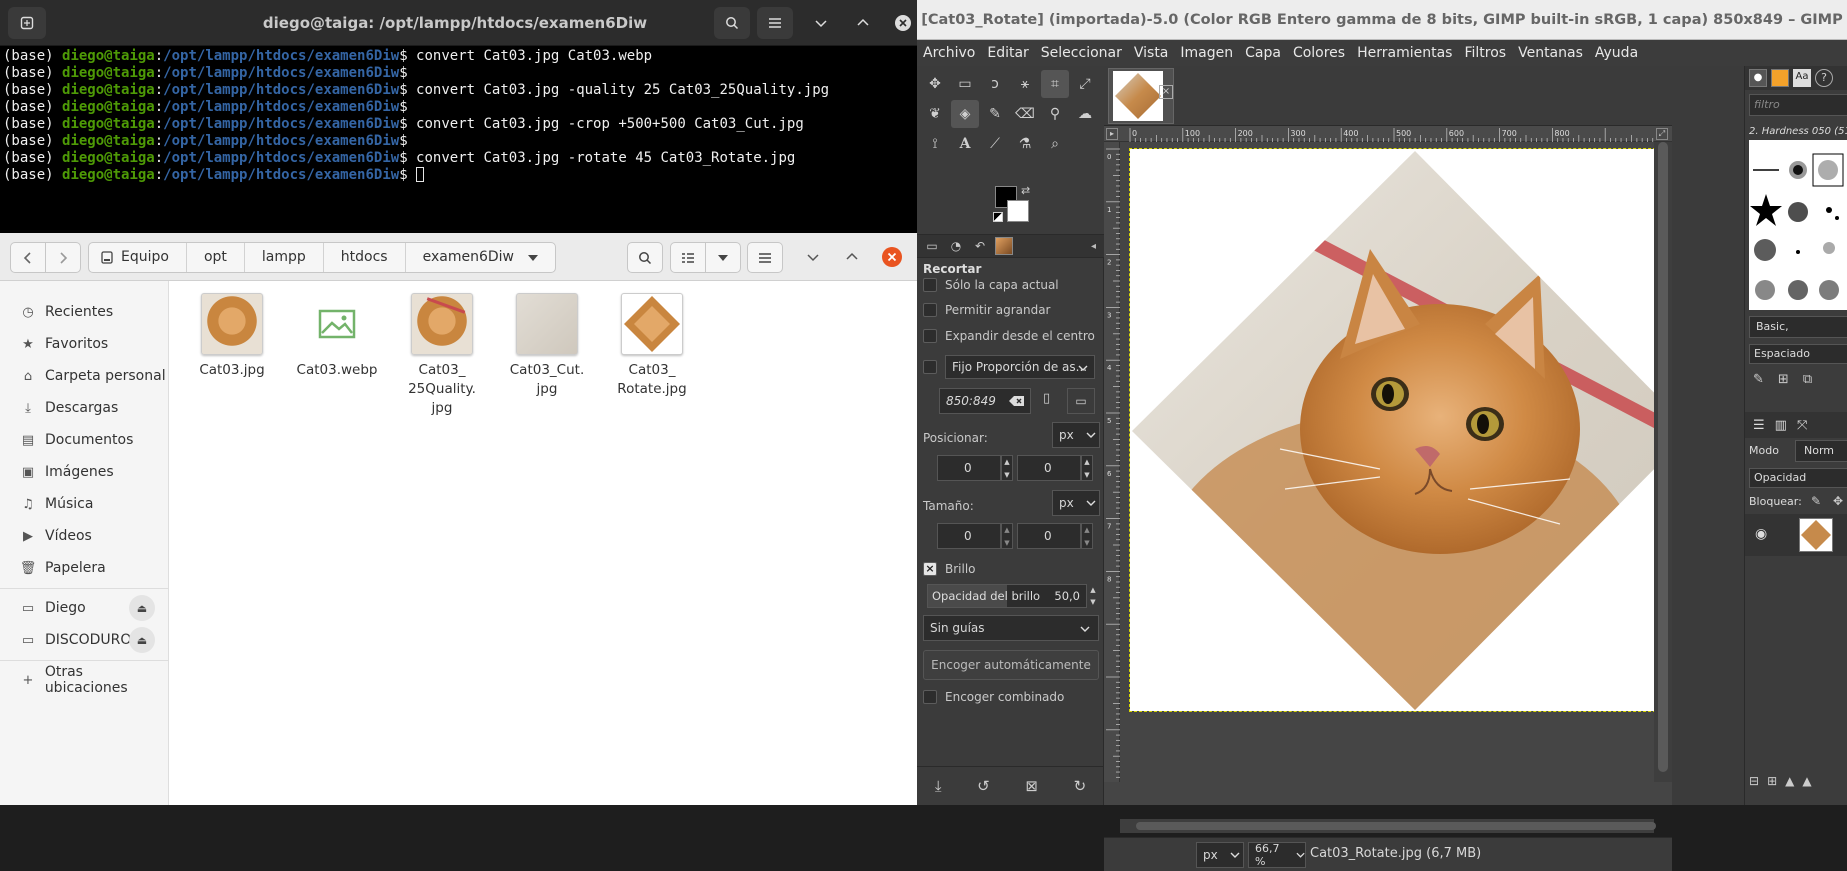 The image size is (1847, 871). What do you see at coordinates (1754, 781) in the screenshot?
I see `new-layer-group-icon: ⊟` at bounding box center [1754, 781].